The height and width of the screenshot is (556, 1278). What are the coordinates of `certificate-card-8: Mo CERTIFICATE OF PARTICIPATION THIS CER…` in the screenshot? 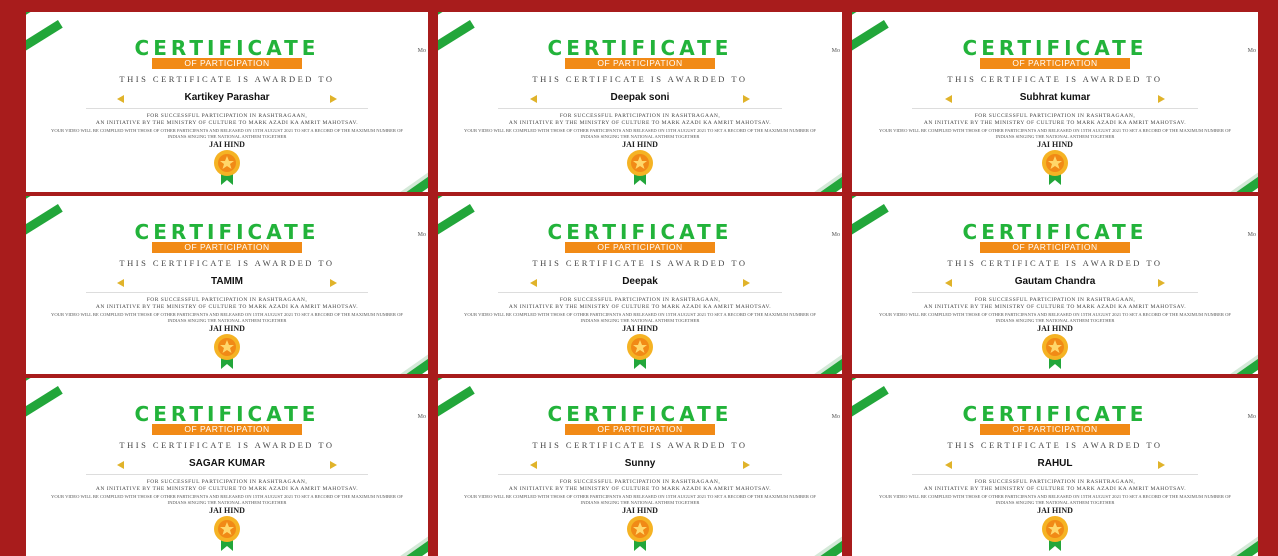 It's located at (640, 467).